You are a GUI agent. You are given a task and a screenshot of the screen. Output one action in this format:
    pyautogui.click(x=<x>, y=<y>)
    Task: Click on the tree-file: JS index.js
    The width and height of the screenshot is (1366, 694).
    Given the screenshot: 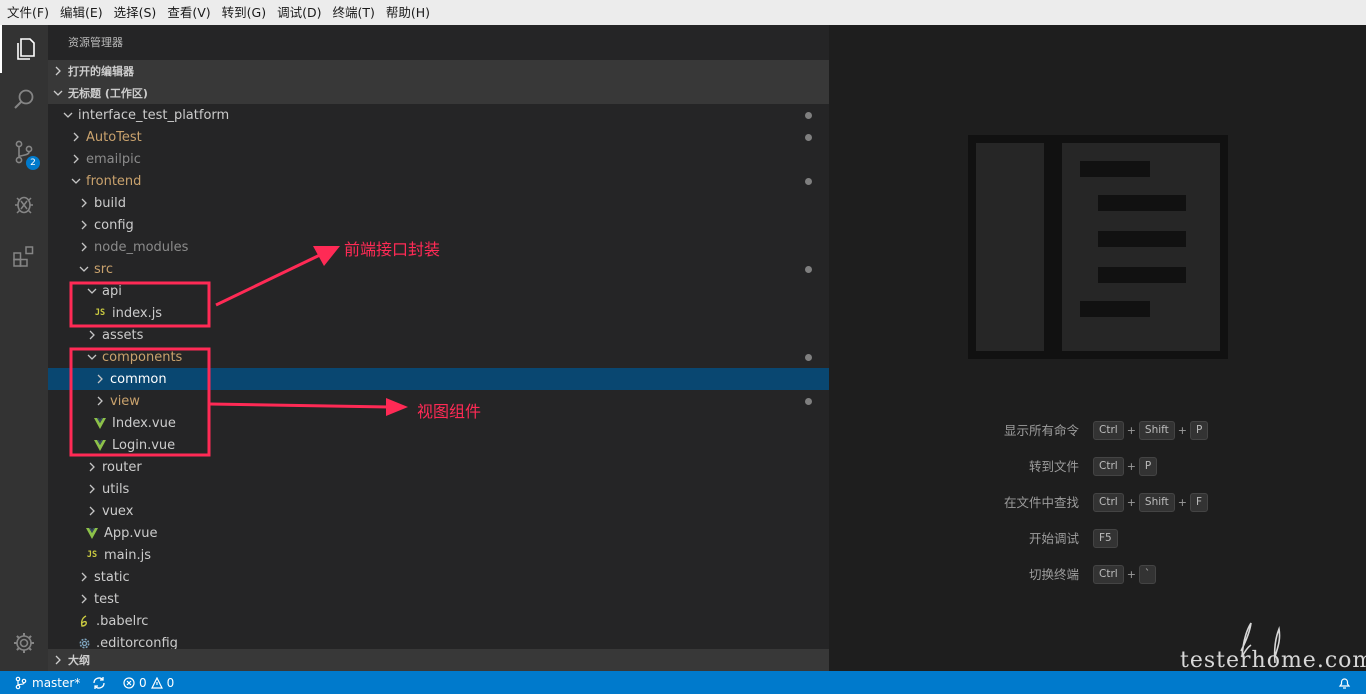 What is the action you would take?
    pyautogui.click(x=438, y=313)
    